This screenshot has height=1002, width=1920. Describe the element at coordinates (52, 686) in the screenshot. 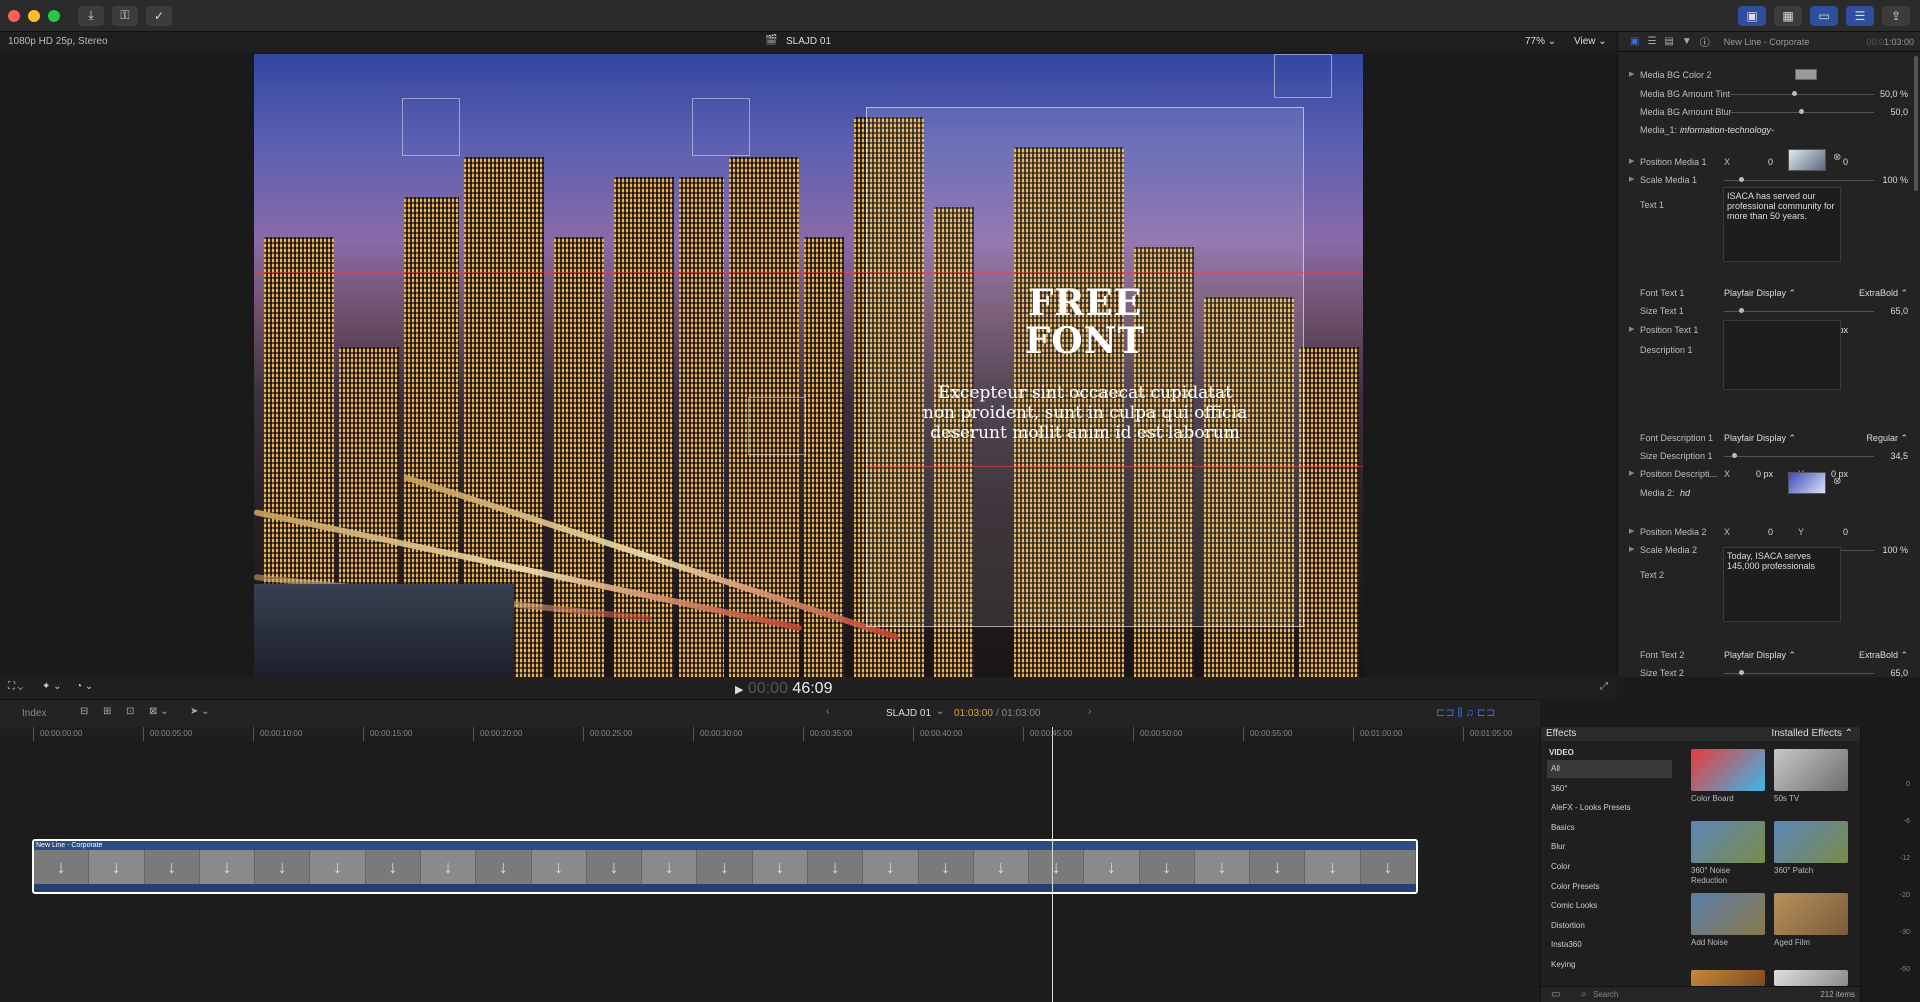

I see `enhance-button: ✦ ⌄` at that location.